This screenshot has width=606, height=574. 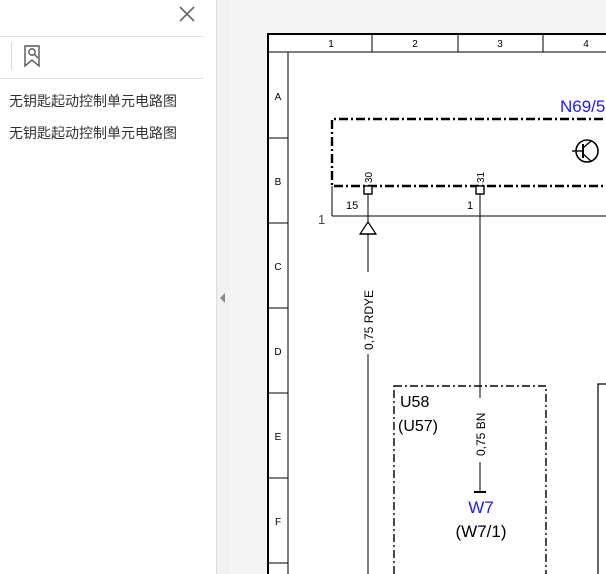 What do you see at coordinates (481, 434) in the screenshot?
I see `wire-label: 0,75 BN` at bounding box center [481, 434].